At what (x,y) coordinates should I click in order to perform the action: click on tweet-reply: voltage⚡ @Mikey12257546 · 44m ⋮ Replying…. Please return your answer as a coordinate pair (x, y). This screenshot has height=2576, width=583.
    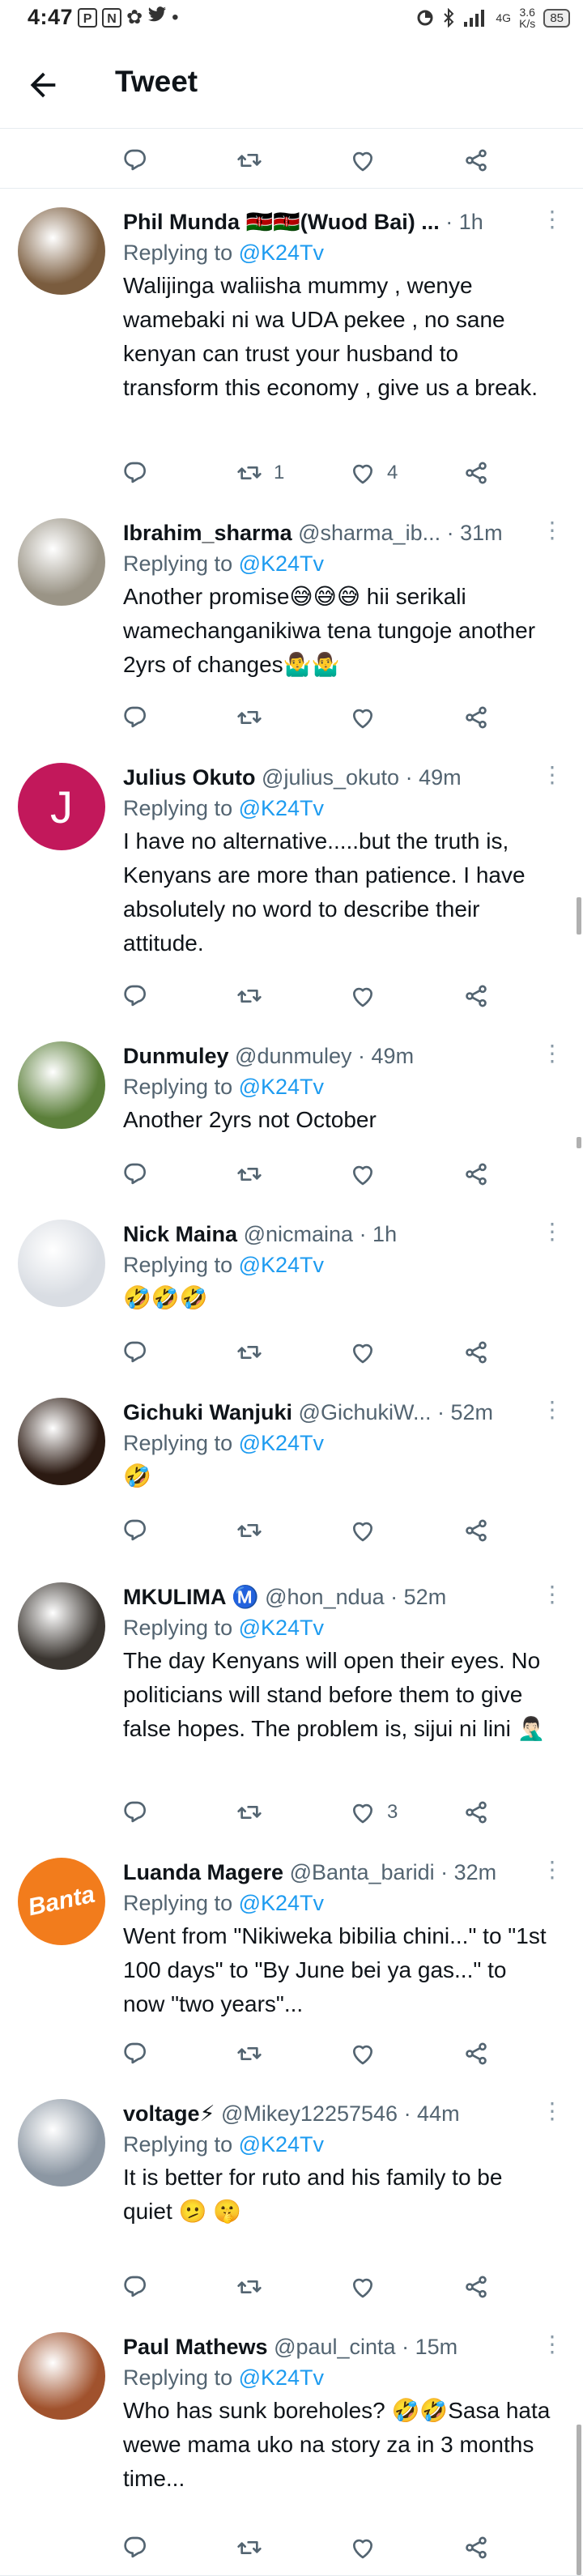
    Looking at the image, I should click on (291, 2198).